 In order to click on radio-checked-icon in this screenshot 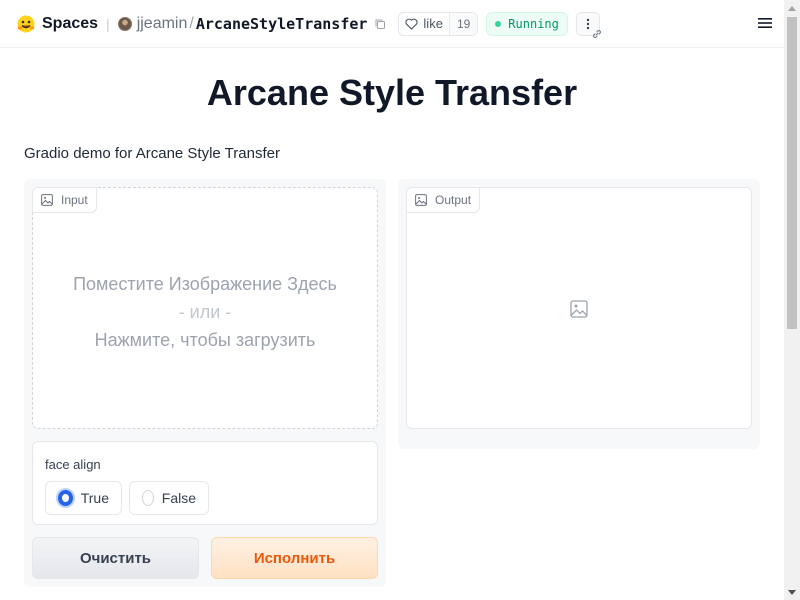, I will do `click(65, 498)`.